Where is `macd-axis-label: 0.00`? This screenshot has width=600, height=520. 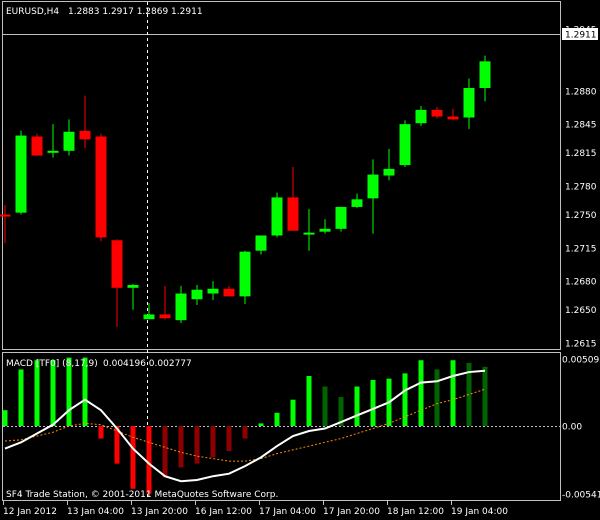 macd-axis-label: 0.00 is located at coordinates (572, 428).